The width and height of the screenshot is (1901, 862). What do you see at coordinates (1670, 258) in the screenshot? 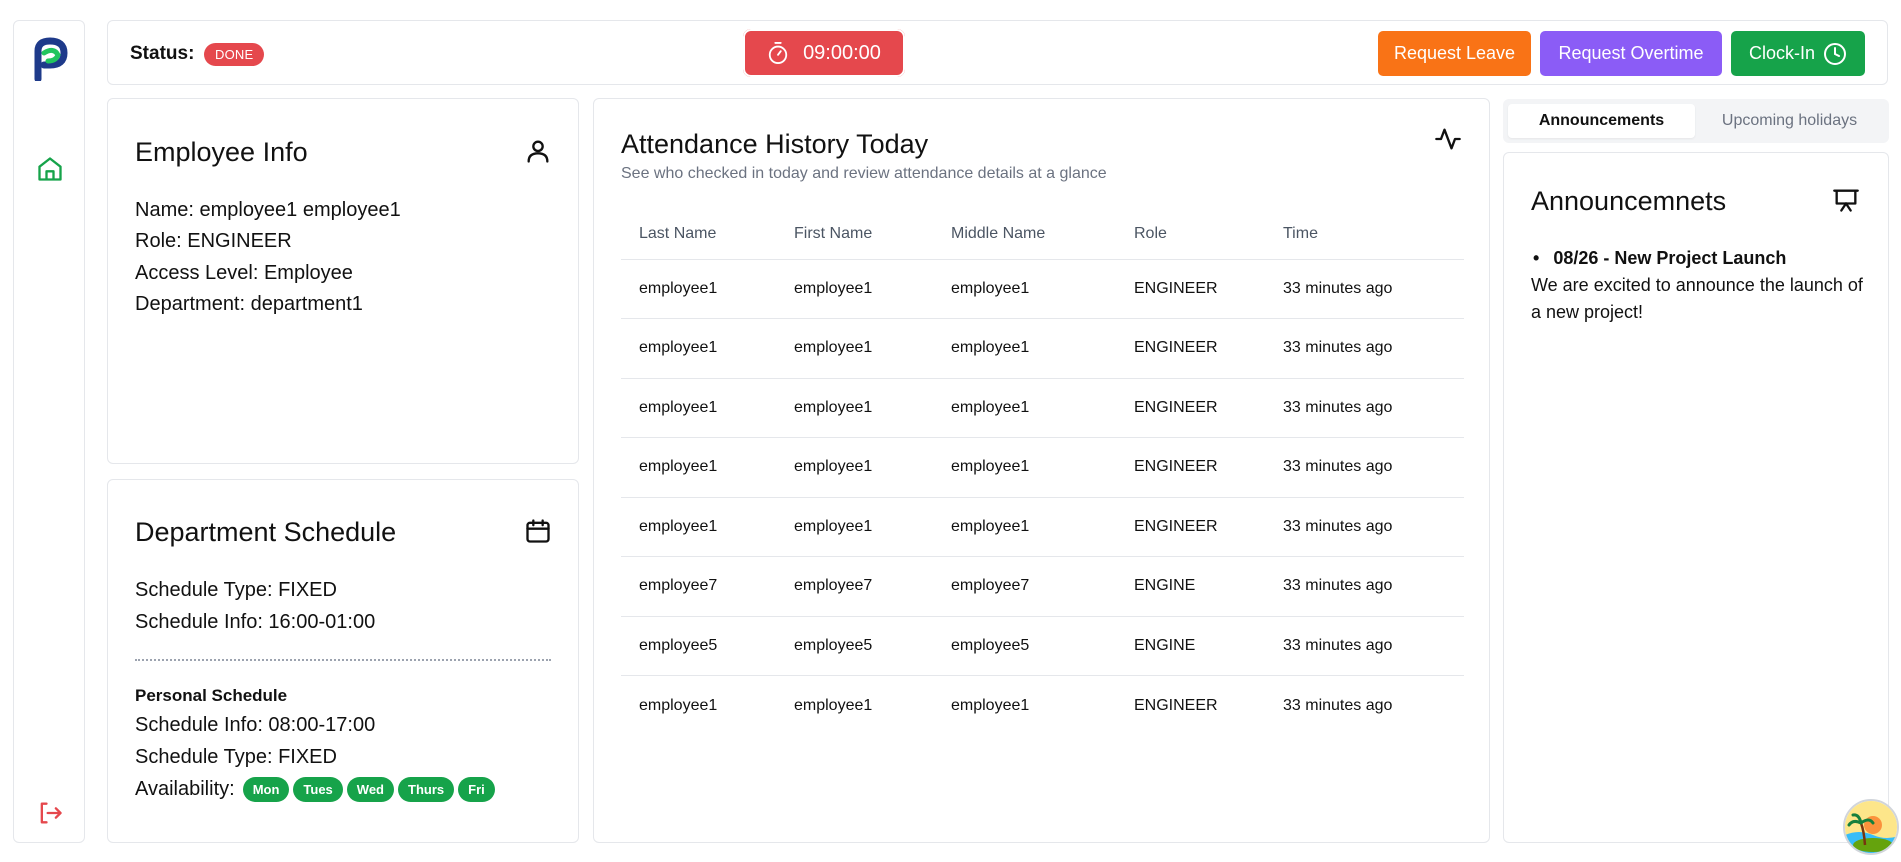
I see `announcement-heading-text: 08/26 - New Project Launch` at bounding box center [1670, 258].